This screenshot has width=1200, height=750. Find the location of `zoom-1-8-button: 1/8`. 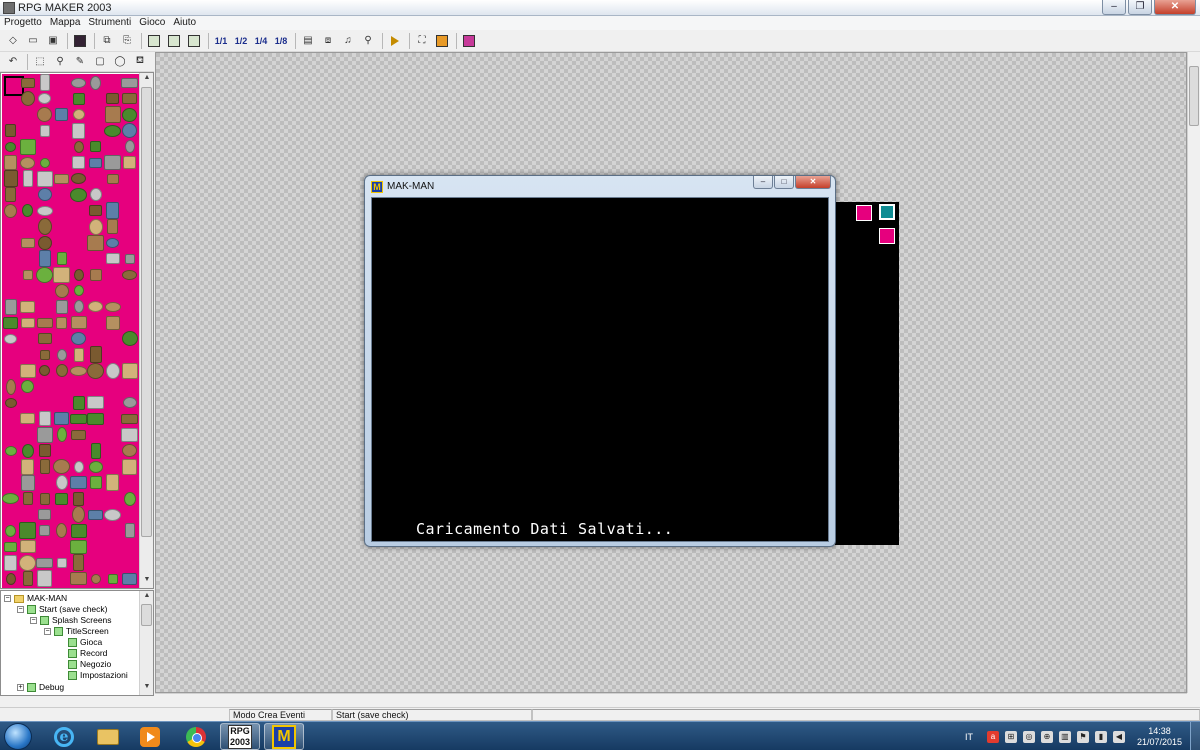

zoom-1-8-button: 1/8 is located at coordinates (281, 41).